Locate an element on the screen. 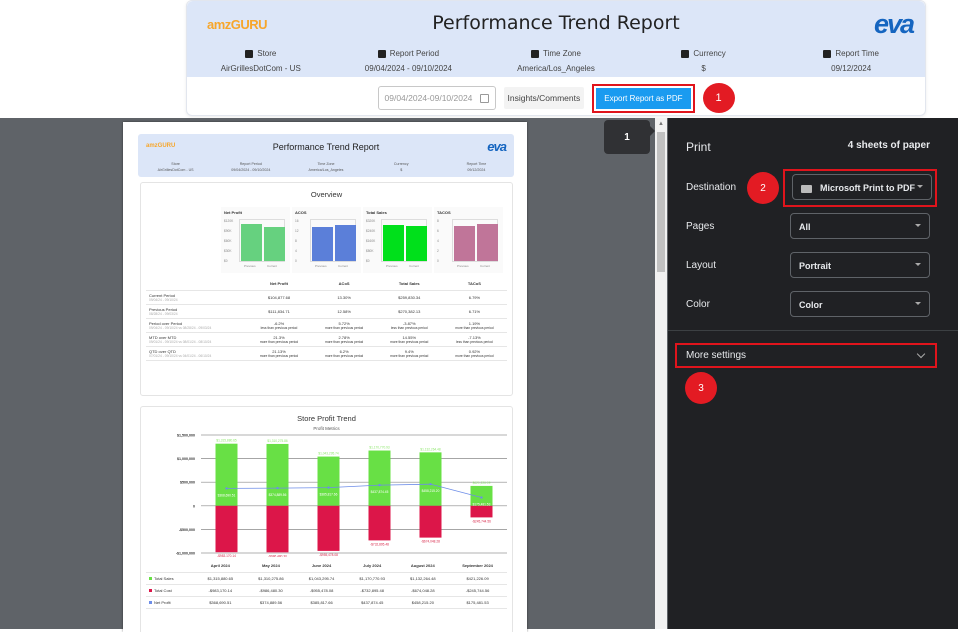  table-cell: -$983,170.14 is located at coordinates (220, 590).